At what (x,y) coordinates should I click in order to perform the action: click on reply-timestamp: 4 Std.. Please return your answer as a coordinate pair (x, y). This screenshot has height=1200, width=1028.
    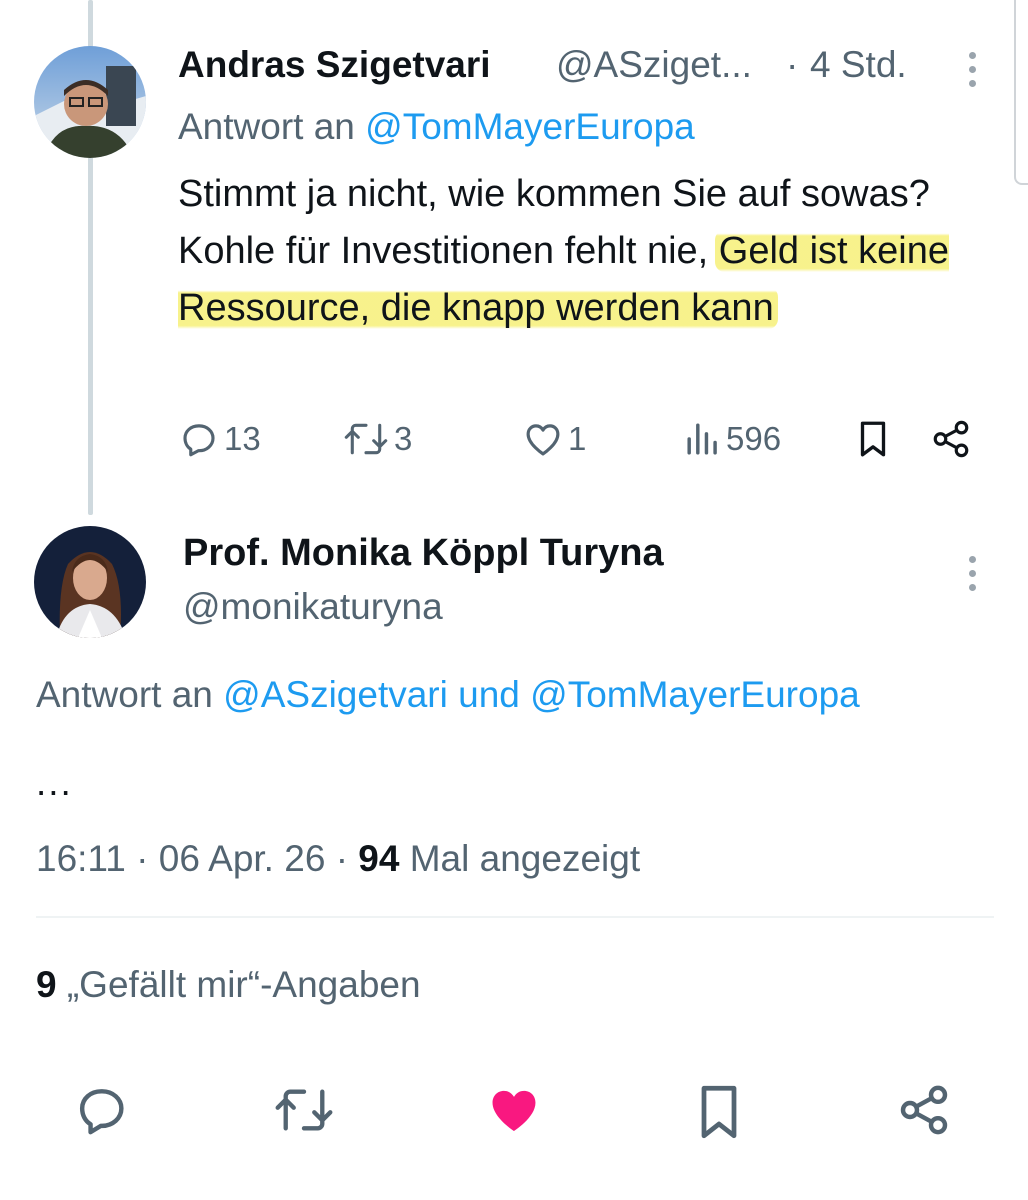
    Looking at the image, I should click on (858, 65).